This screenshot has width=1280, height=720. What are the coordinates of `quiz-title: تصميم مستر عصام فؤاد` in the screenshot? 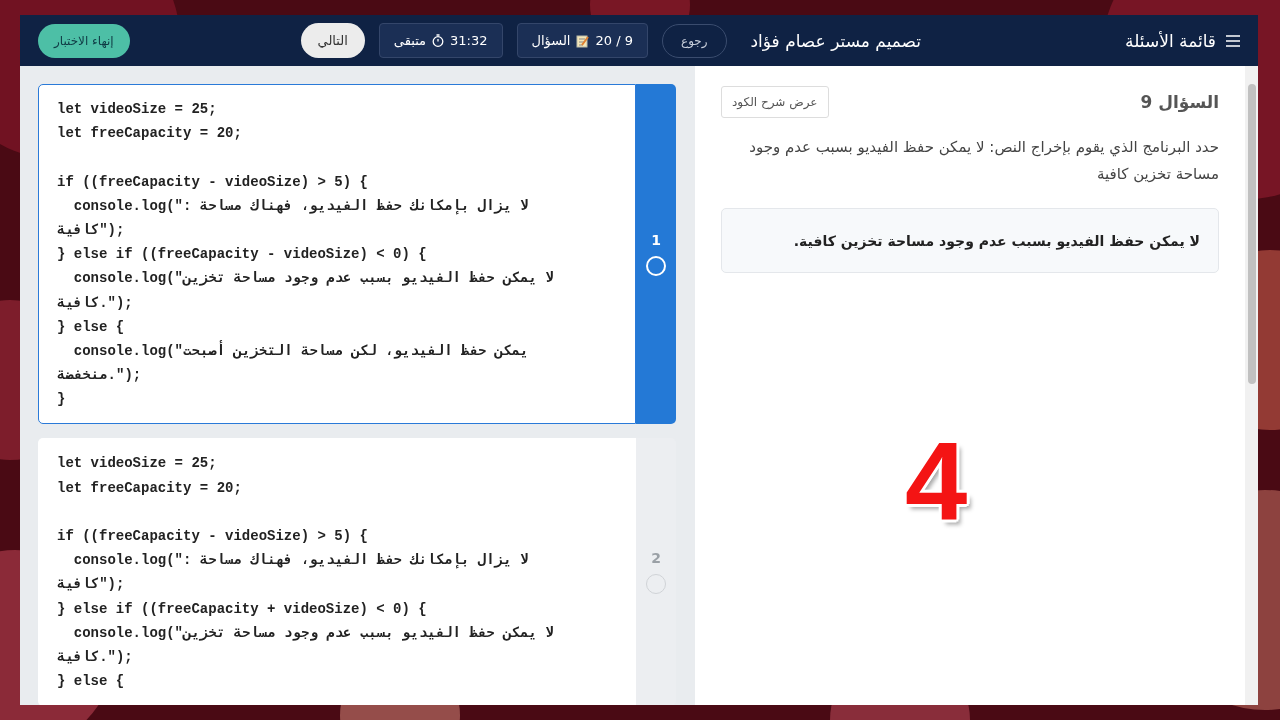 It's located at (836, 40).